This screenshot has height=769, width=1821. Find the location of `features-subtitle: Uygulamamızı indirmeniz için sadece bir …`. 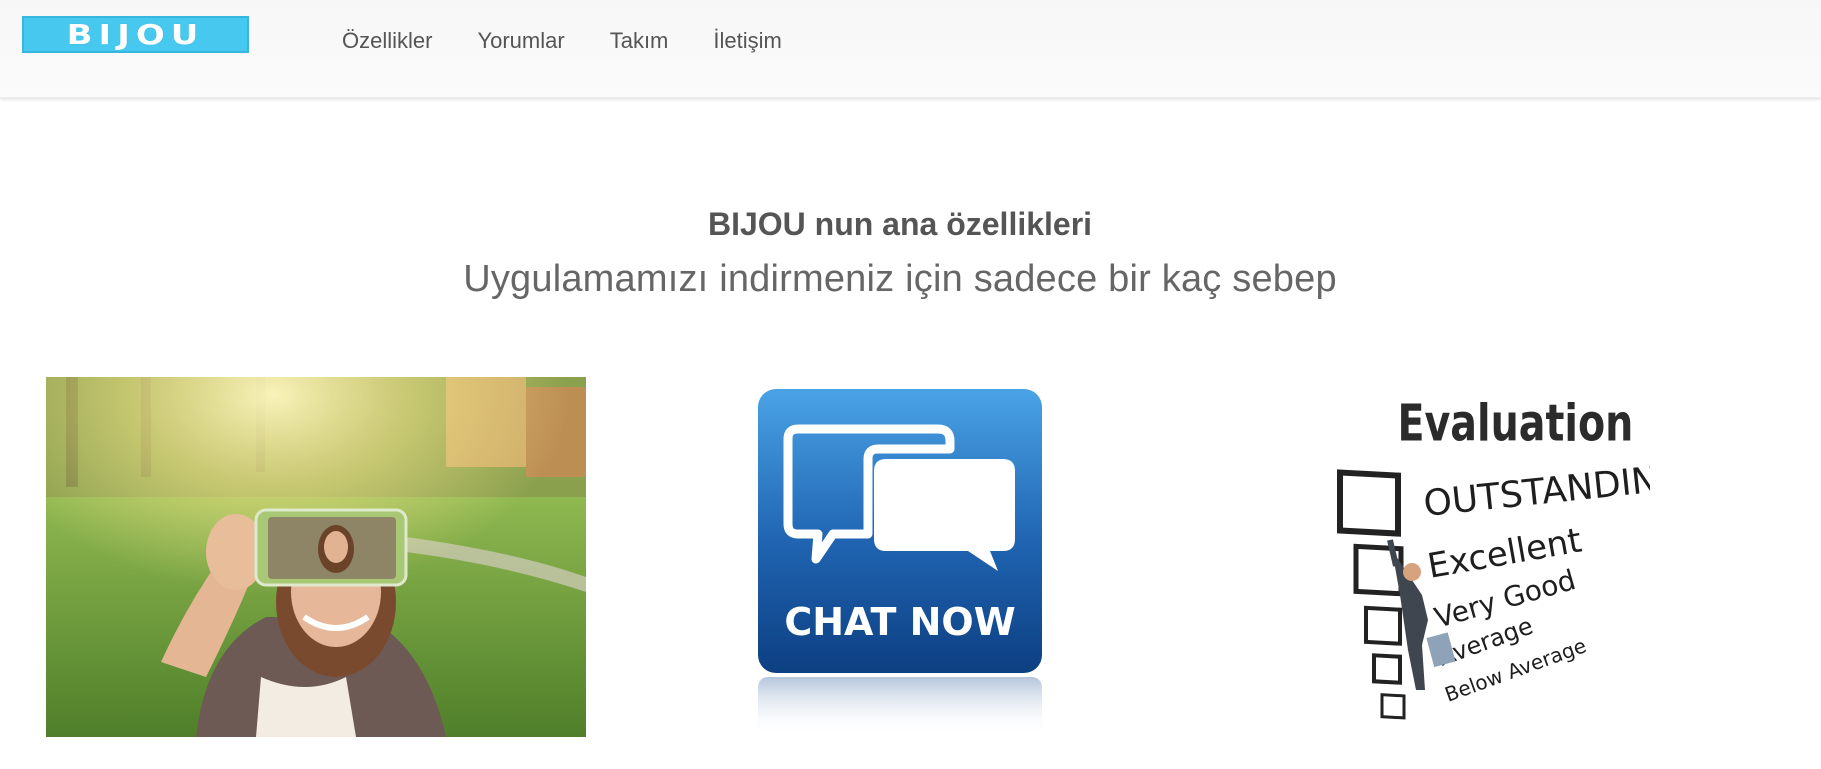

features-subtitle: Uygulamamızı indirmeniz için sadece bir … is located at coordinates (900, 279).